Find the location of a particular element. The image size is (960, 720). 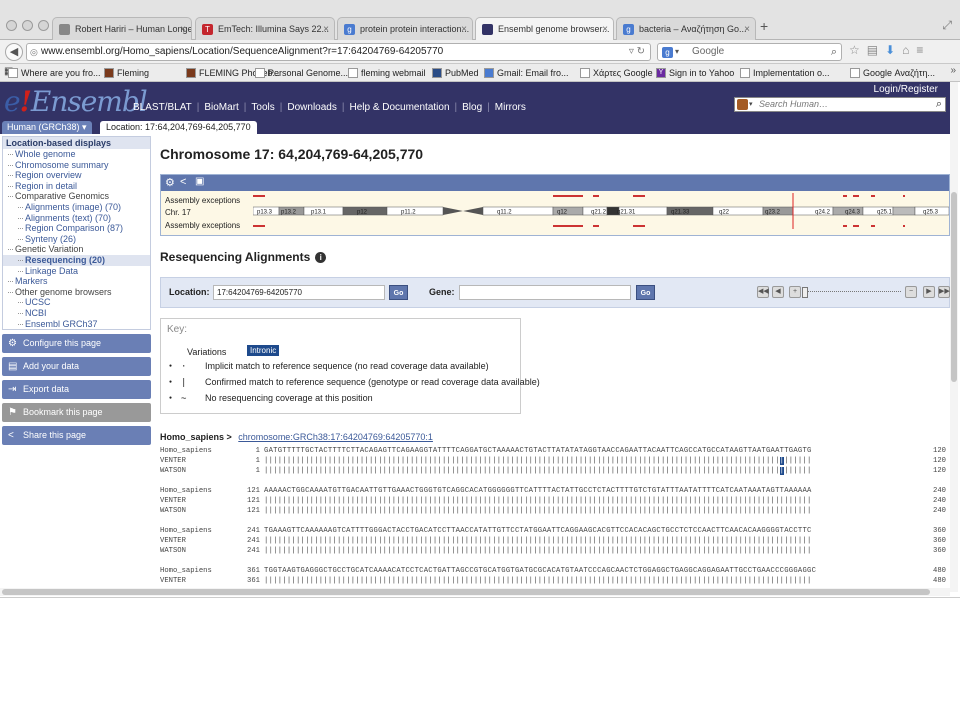

sidebar-item-region-comparison: Region Comparison (87) is located at coordinates (76, 228).